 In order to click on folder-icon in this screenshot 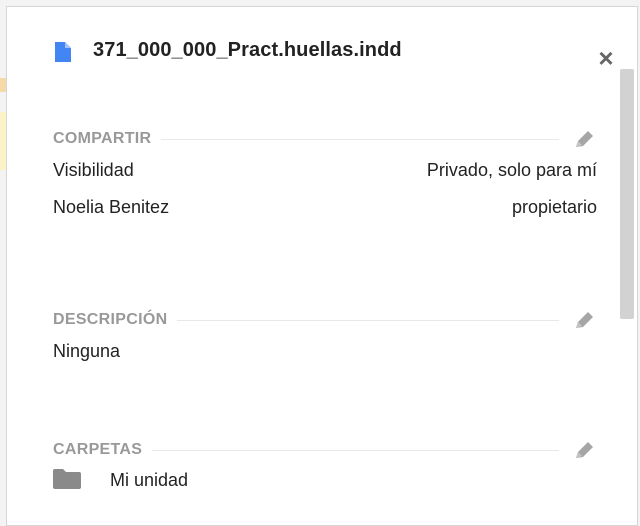, I will do `click(67, 479)`.